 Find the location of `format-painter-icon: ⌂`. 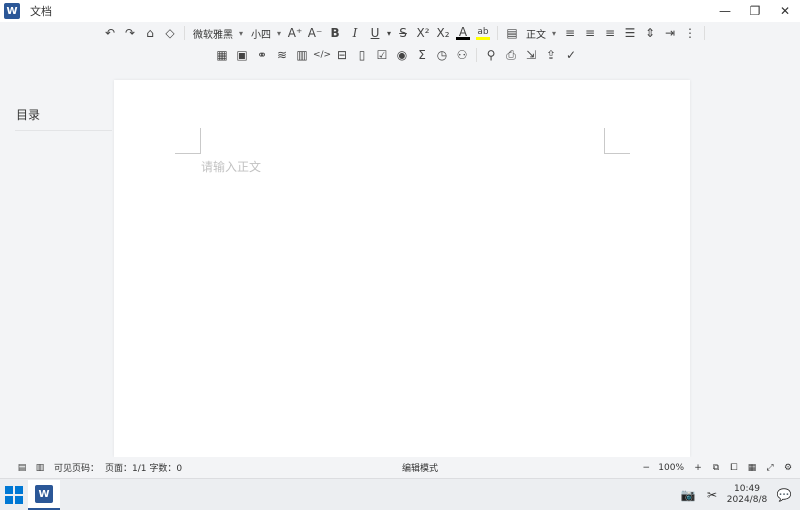

format-painter-icon: ⌂ is located at coordinates (150, 33).